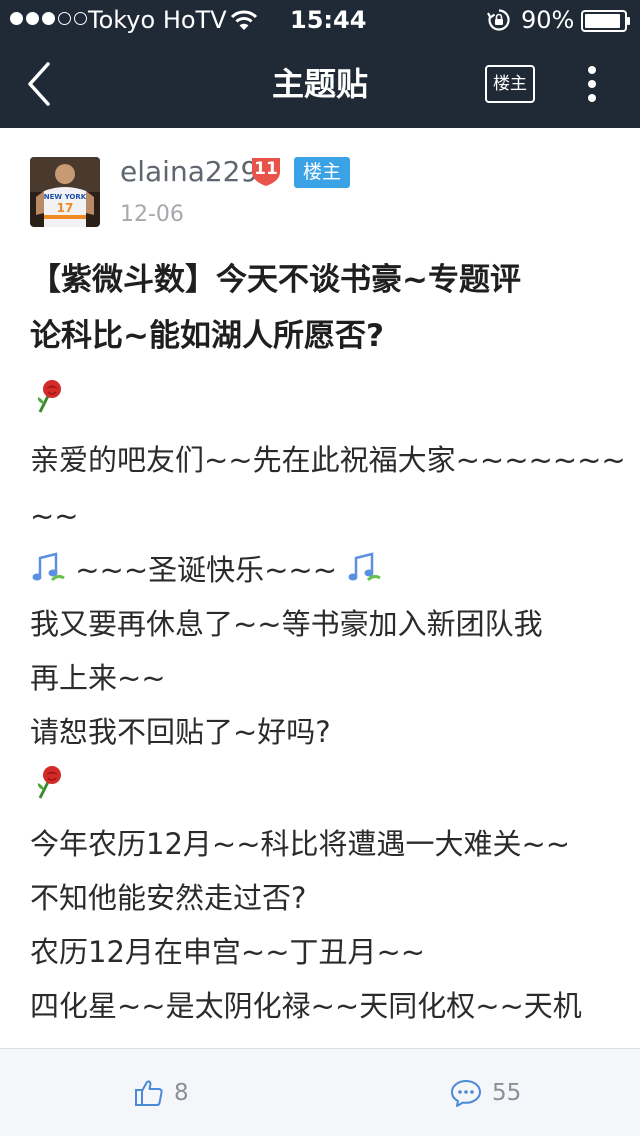 The height and width of the screenshot is (1136, 640). I want to click on post-text-line: ~~~圣诞快乐~~~, so click(320, 570).